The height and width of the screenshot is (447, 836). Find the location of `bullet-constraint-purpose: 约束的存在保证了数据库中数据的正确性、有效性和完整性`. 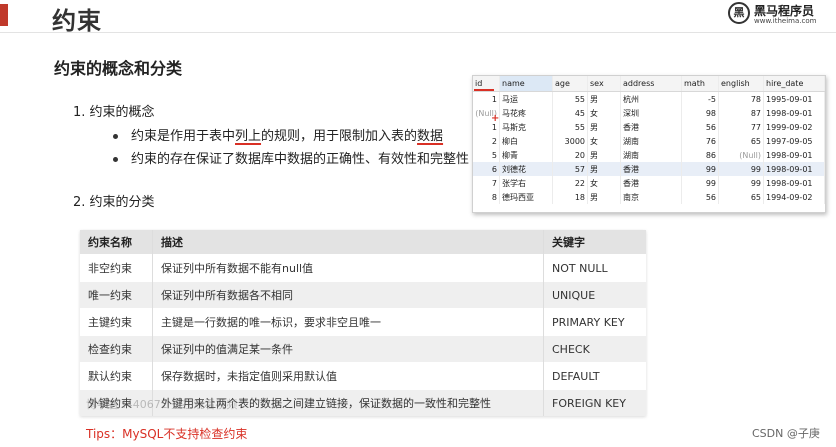

bullet-constraint-purpose: 约束的存在保证了数据库中数据的正确性、有效性和完整性 is located at coordinates (291, 157).